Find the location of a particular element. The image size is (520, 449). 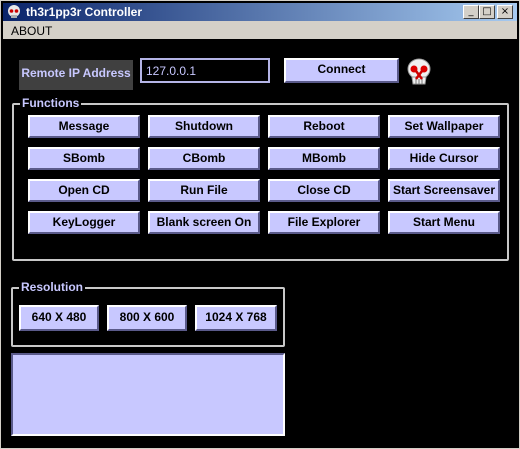

file-explorer-button: File Explorer is located at coordinates (324, 222).